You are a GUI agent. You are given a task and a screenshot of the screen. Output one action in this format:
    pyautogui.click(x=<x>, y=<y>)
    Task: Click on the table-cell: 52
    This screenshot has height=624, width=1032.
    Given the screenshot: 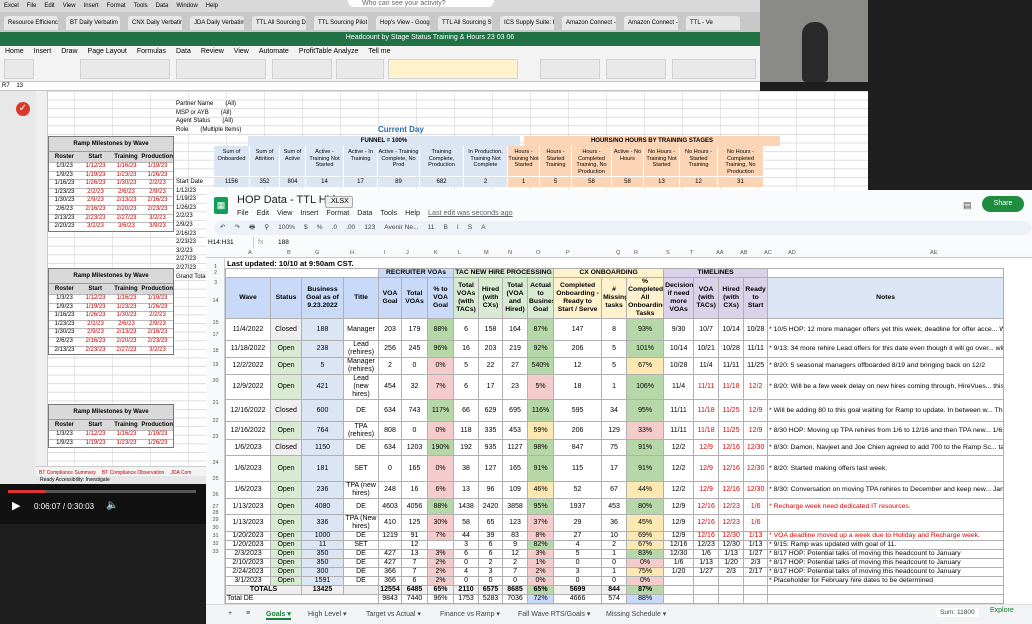 What is the action you would take?
    pyautogui.click(x=578, y=490)
    